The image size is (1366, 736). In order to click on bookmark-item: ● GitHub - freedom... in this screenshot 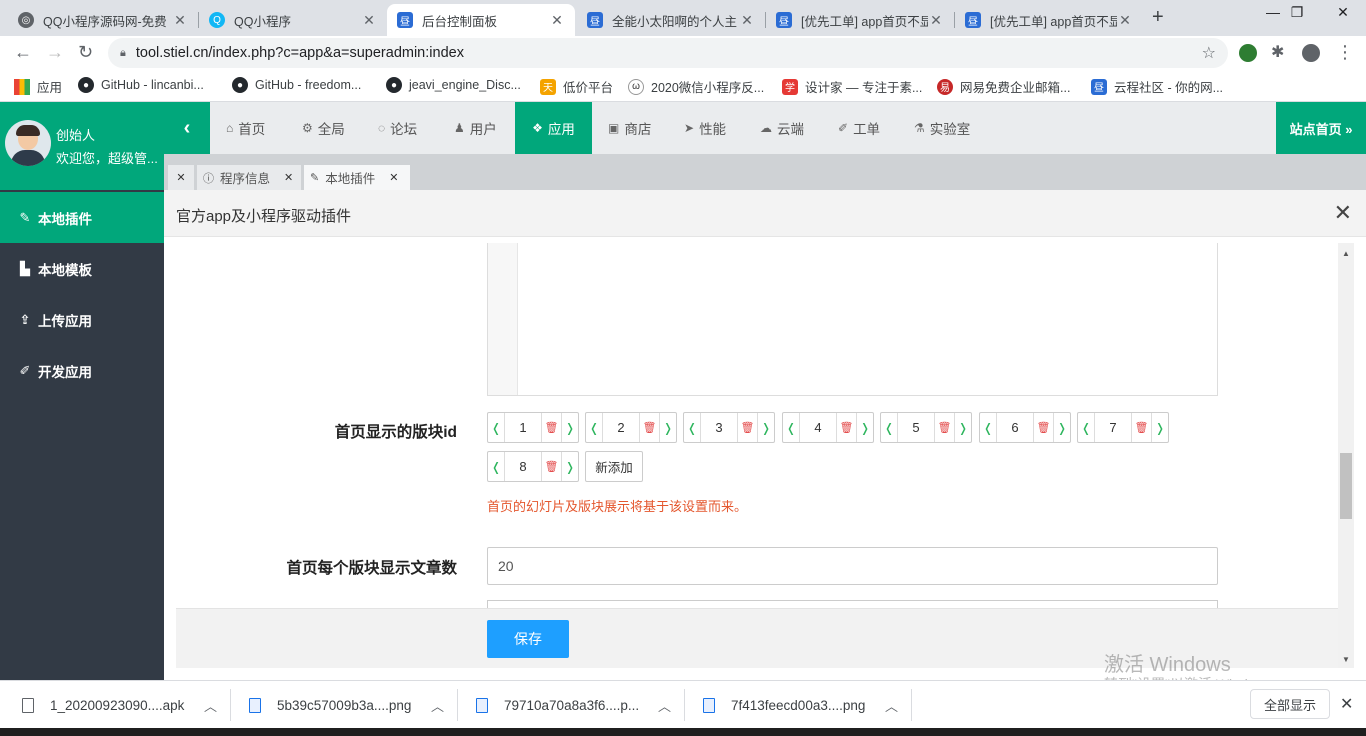, I will do `click(296, 85)`.